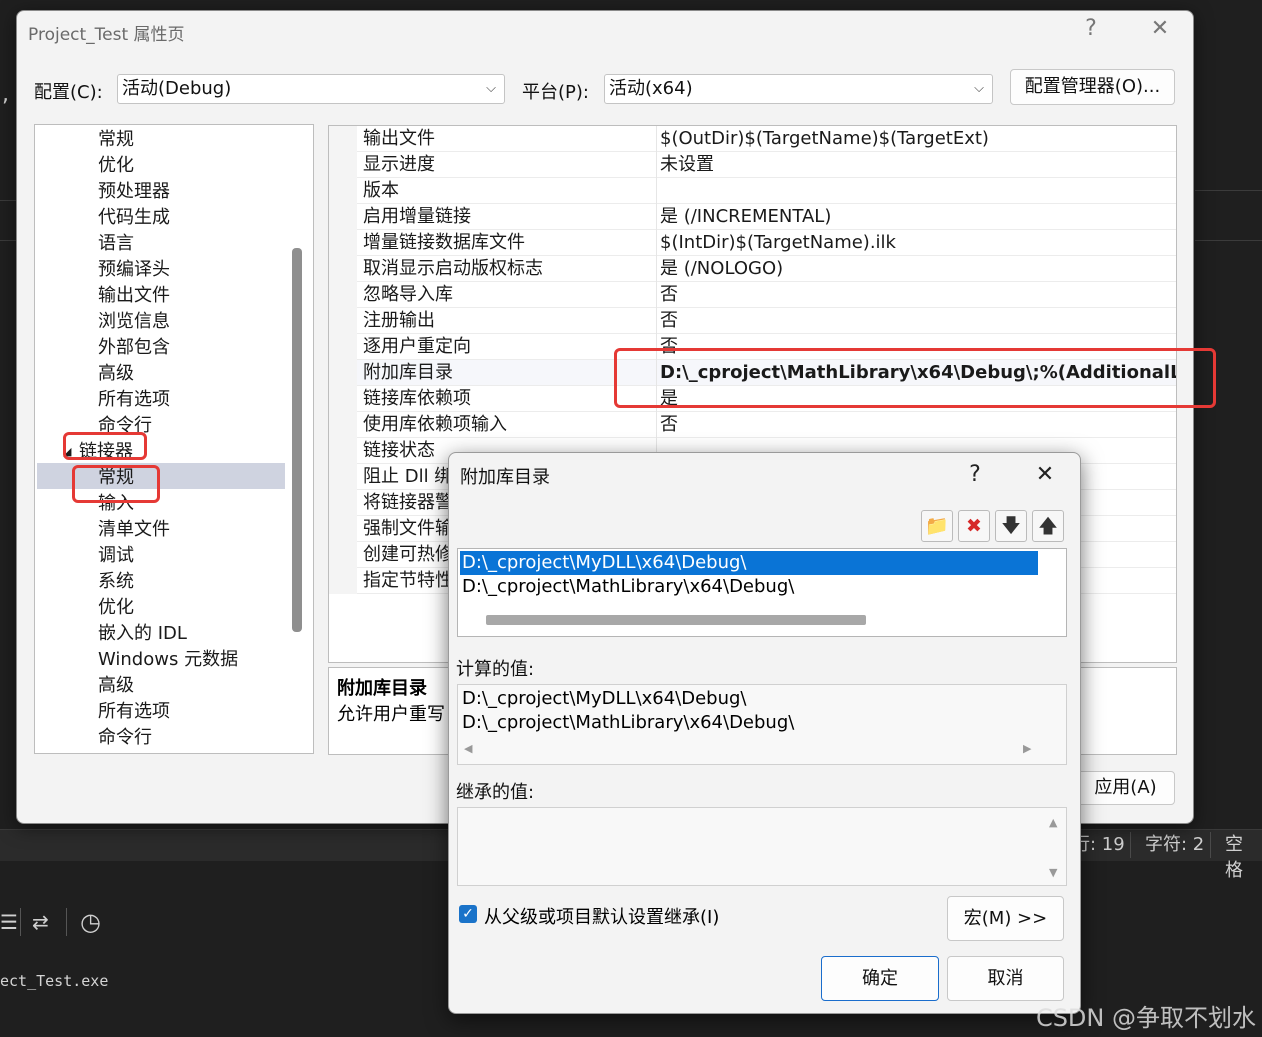 Image resolution: width=1262 pixels, height=1037 pixels. I want to click on tree-scrollbar, so click(297, 440).